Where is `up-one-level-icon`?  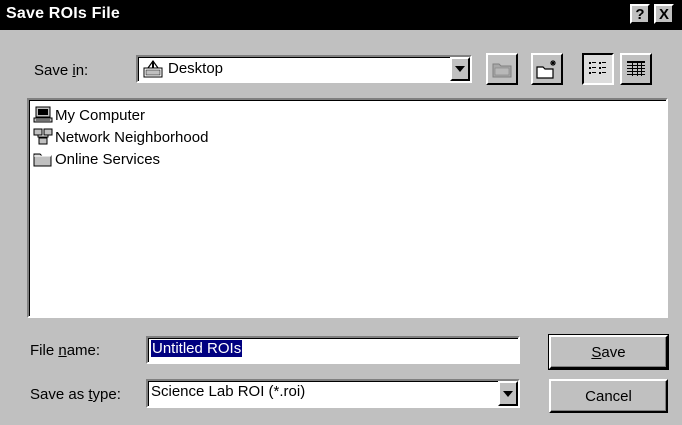
up-one-level-icon is located at coordinates (502, 70).